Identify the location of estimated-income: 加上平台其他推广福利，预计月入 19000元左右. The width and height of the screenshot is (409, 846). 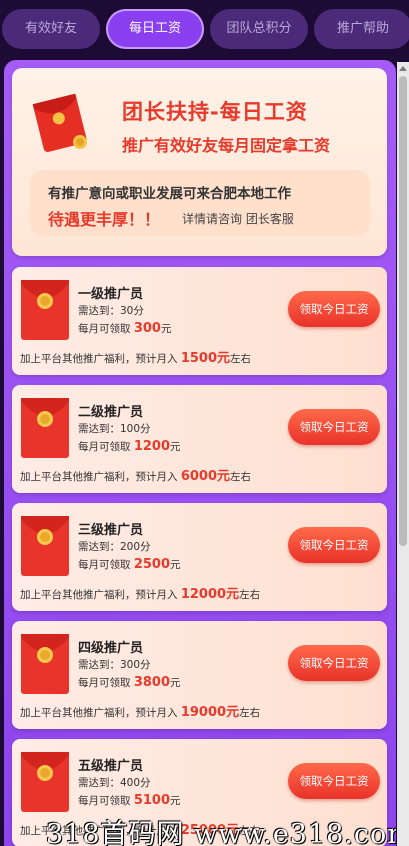
(140, 710).